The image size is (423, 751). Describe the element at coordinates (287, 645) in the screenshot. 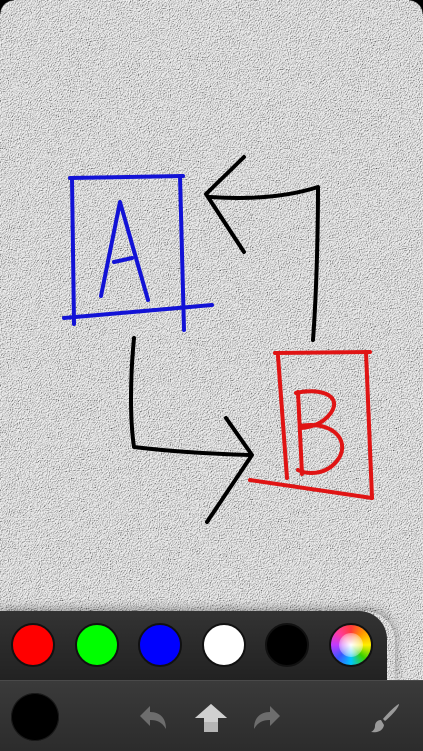

I see `swatch-black` at that location.